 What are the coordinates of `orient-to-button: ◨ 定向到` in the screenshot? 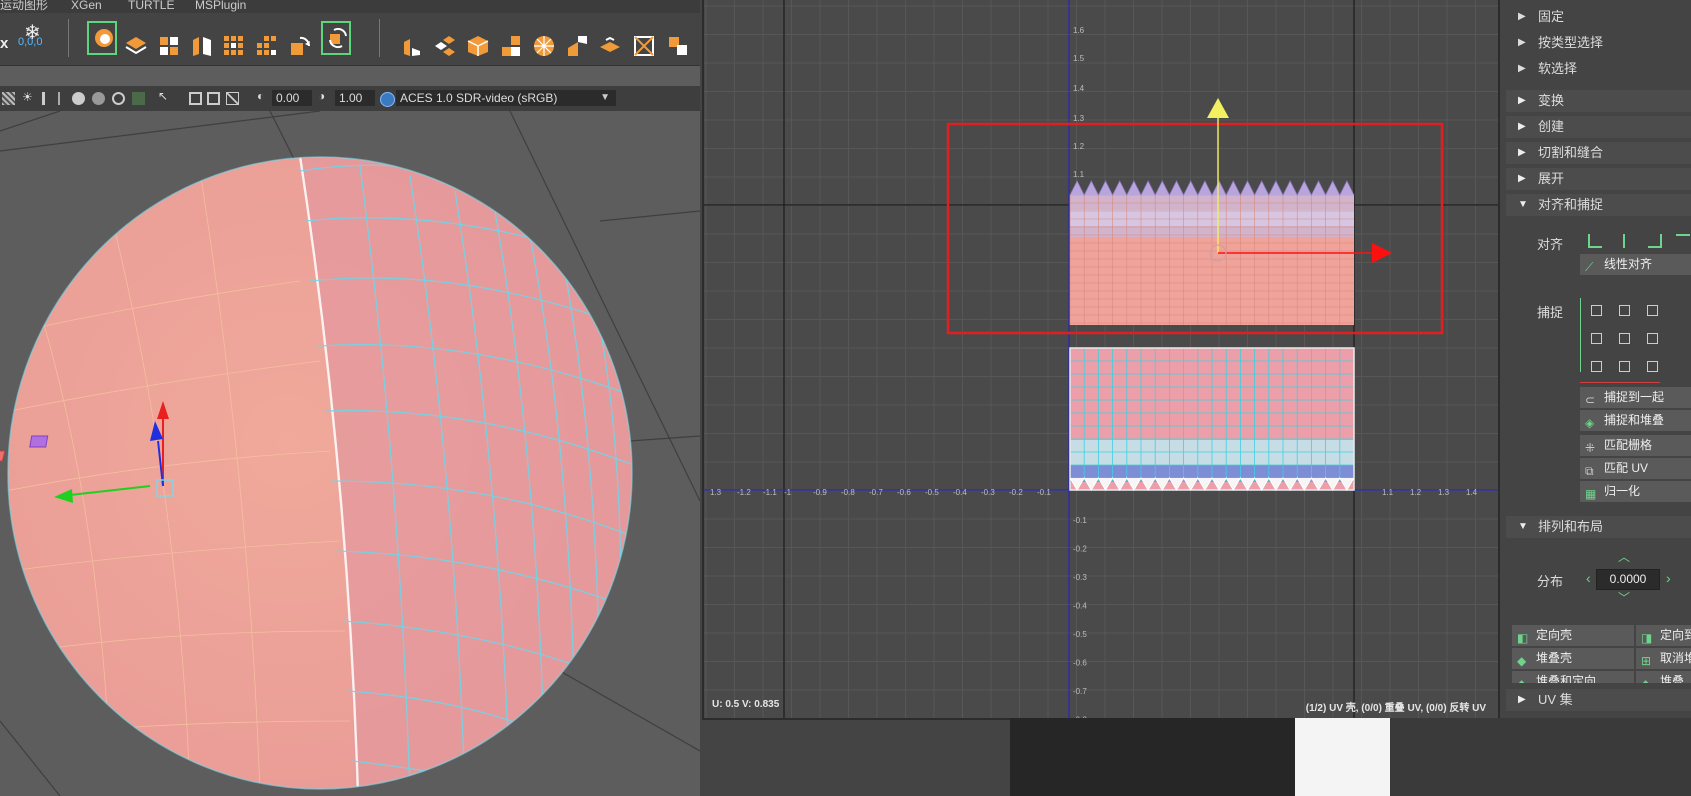 It's located at (1663, 635).